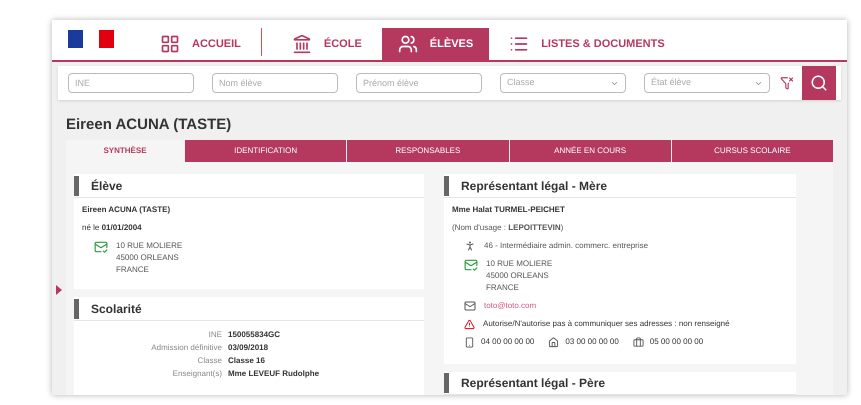  What do you see at coordinates (125, 151) in the screenshot?
I see `section-tab: SYNTHÈSE` at bounding box center [125, 151].